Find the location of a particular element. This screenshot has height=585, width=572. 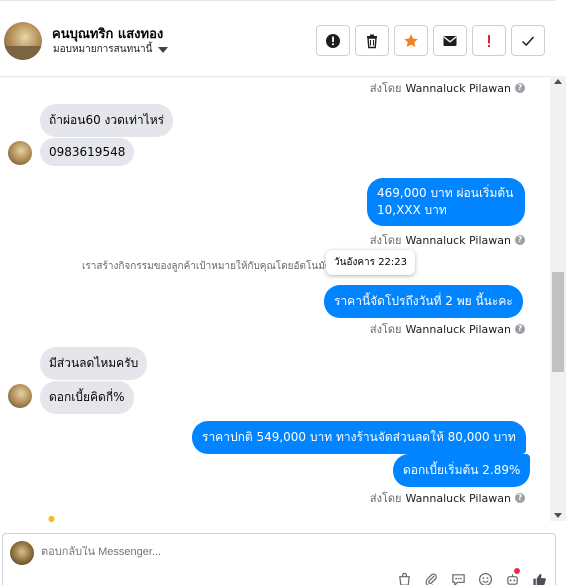

trash-icon is located at coordinates (372, 41).